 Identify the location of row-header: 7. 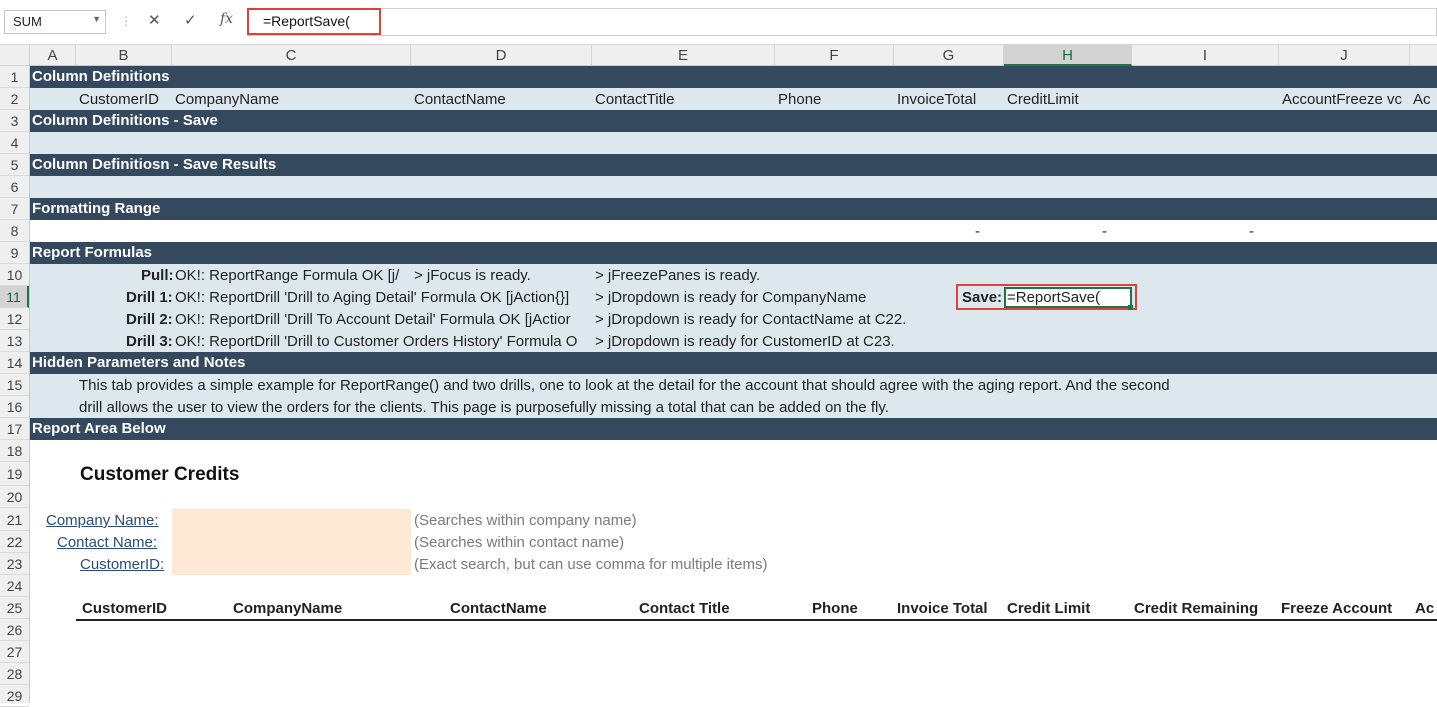
(14, 209).